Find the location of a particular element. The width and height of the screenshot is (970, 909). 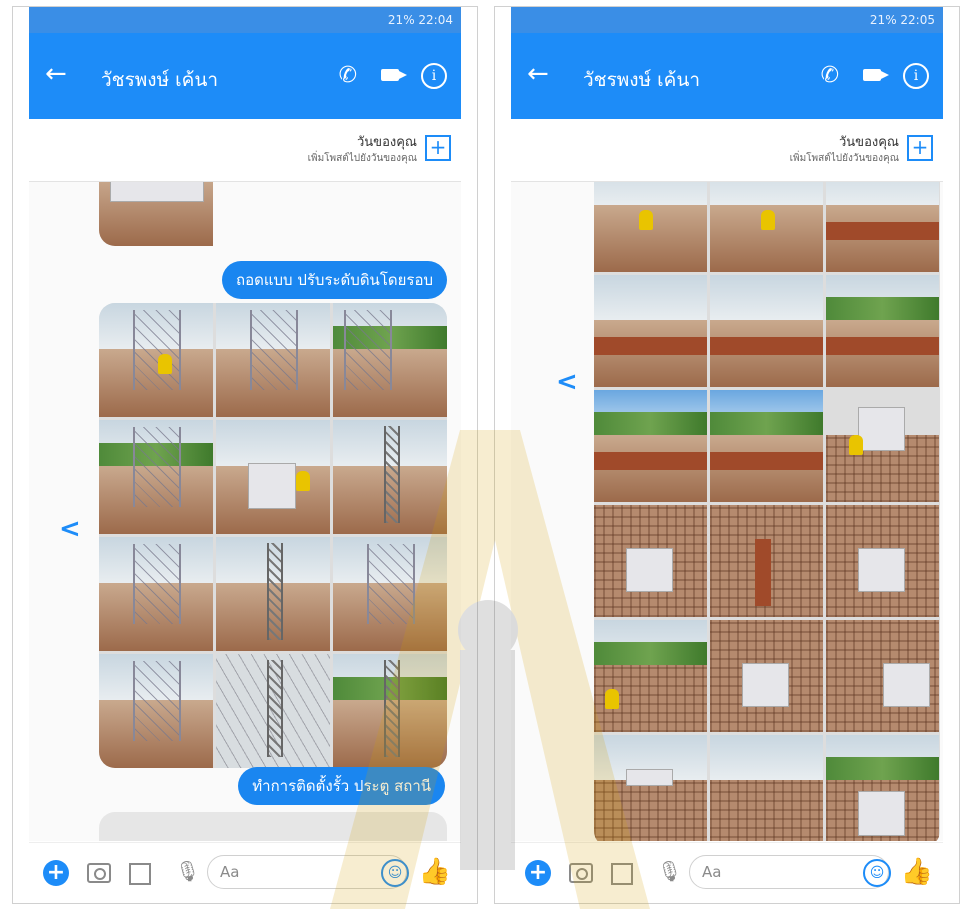

status-bar: 21% 22:05 is located at coordinates (727, 20).